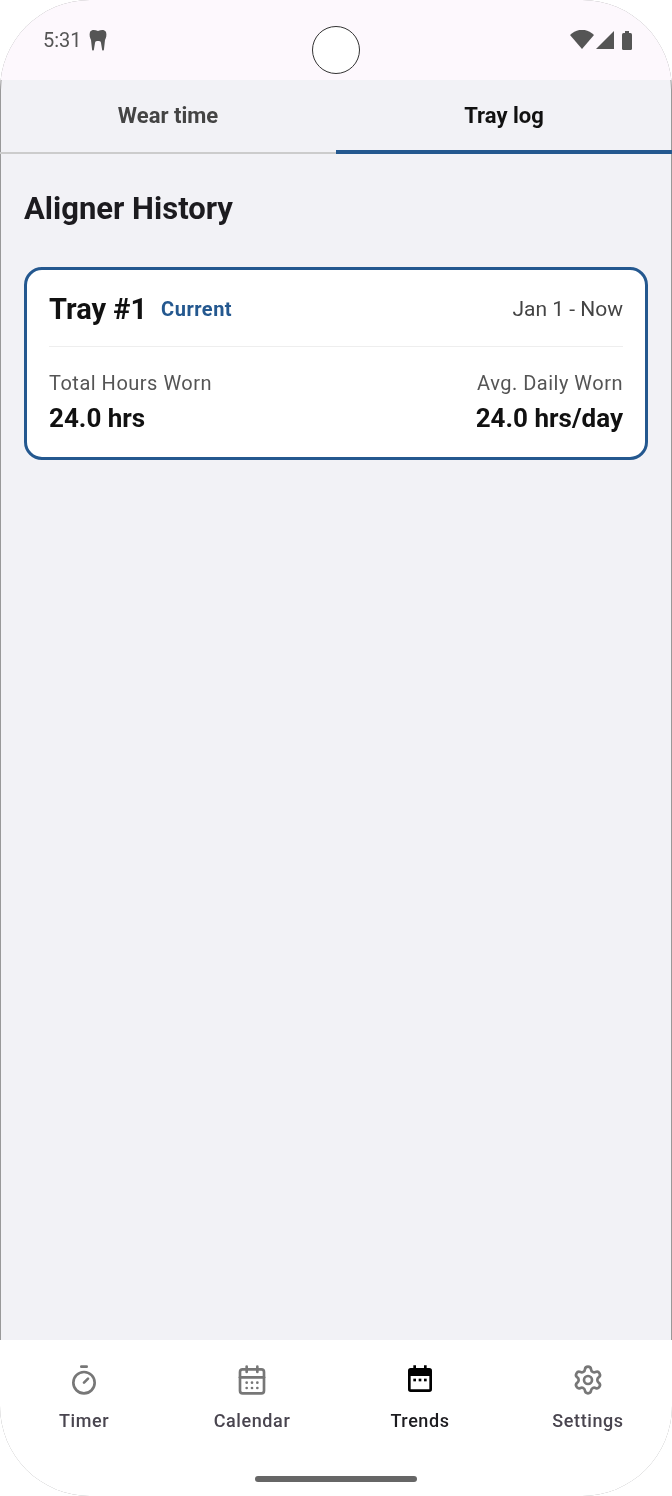 The height and width of the screenshot is (1496, 672). I want to click on section-title: Aligner History, so click(129, 208).